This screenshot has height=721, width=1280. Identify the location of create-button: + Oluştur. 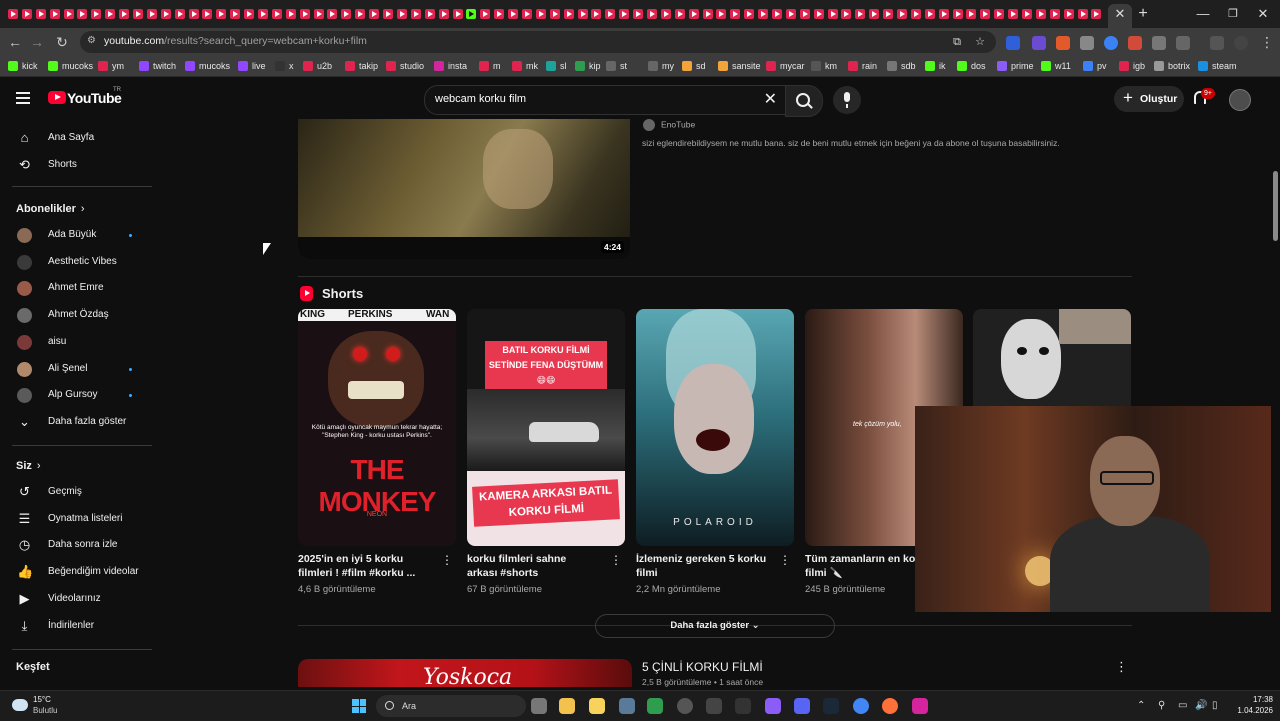
(1149, 99).